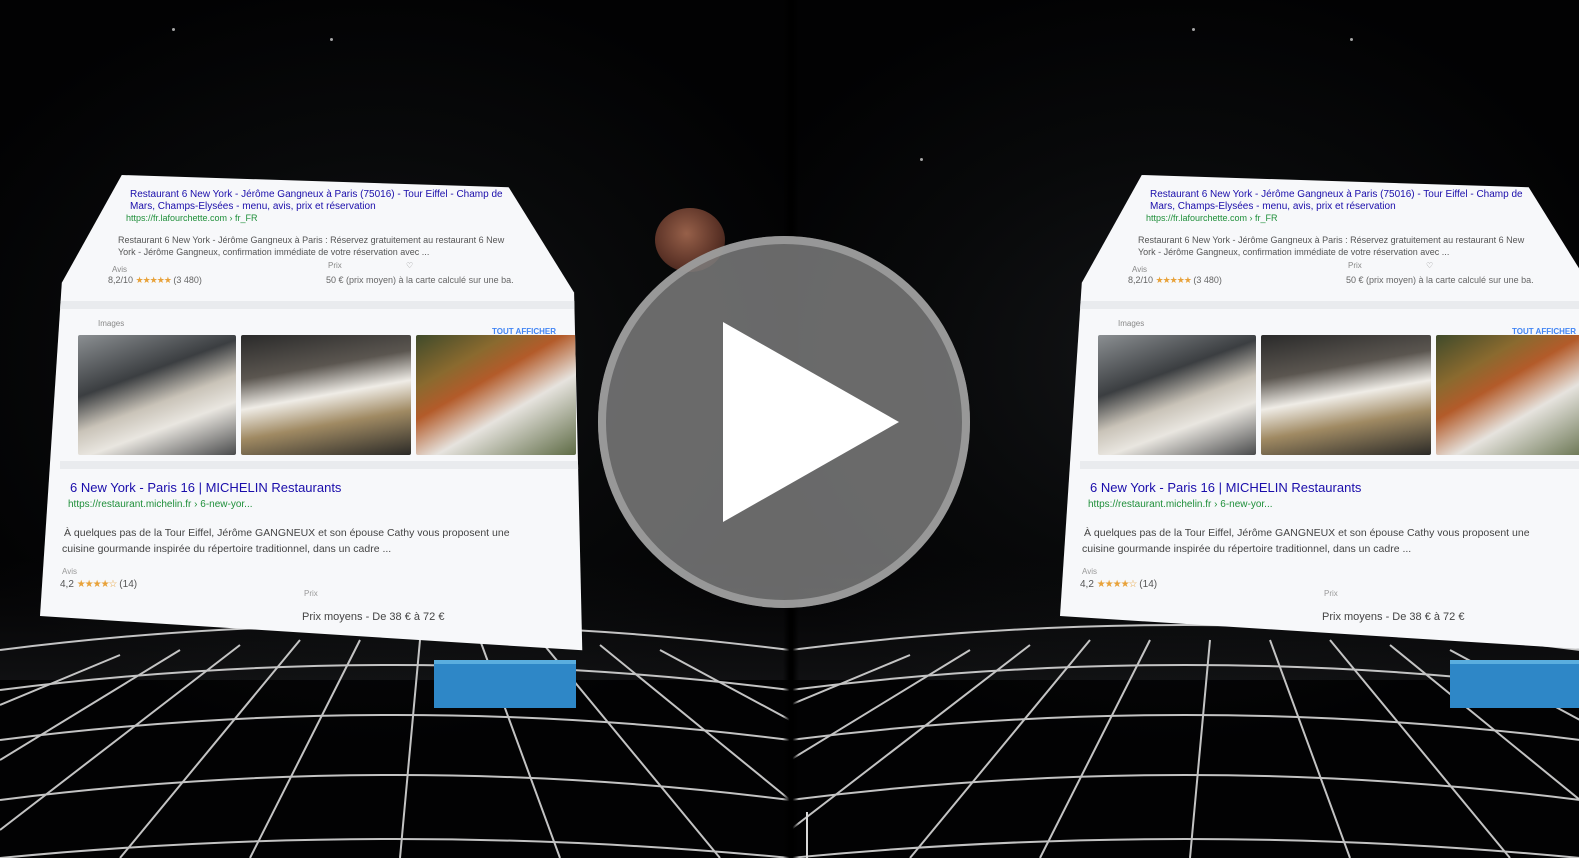 The width and height of the screenshot is (1579, 858). I want to click on play-button, so click(784, 422).